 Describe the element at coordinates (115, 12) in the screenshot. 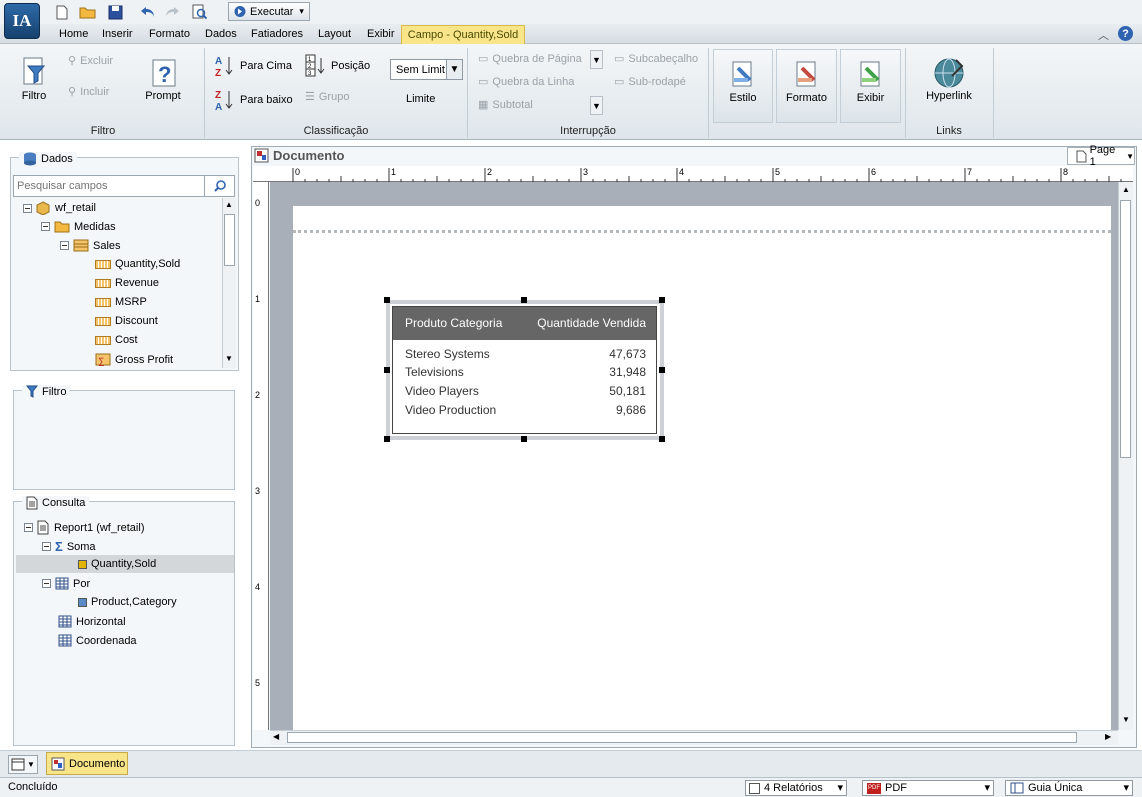

I see `save-icon` at that location.